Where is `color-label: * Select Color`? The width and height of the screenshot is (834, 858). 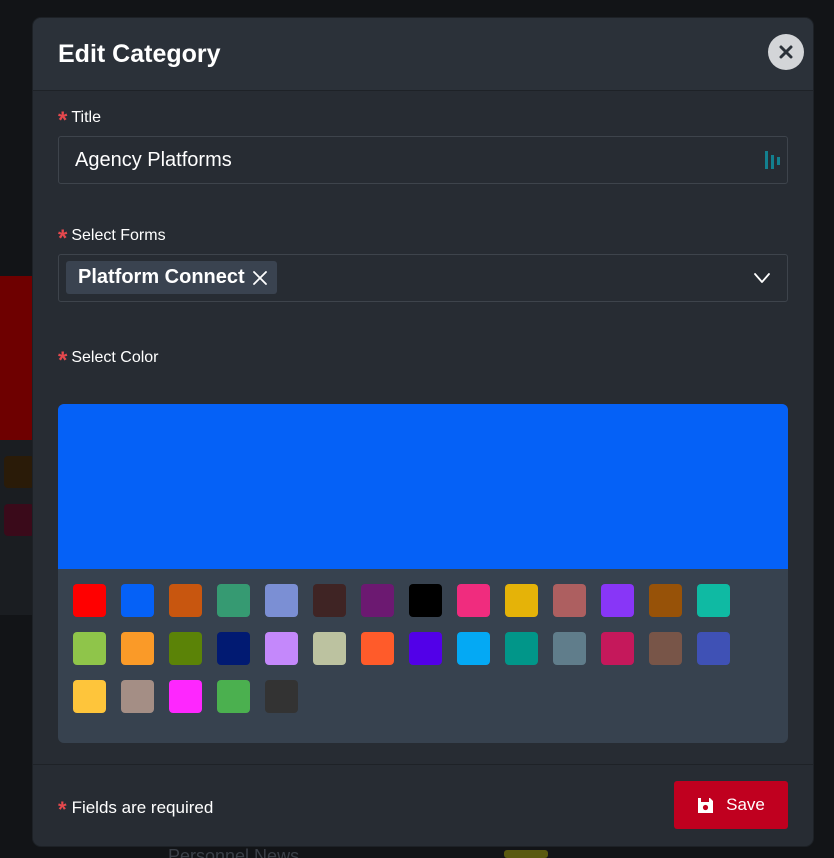
color-label: * Select Color is located at coordinates (108, 360).